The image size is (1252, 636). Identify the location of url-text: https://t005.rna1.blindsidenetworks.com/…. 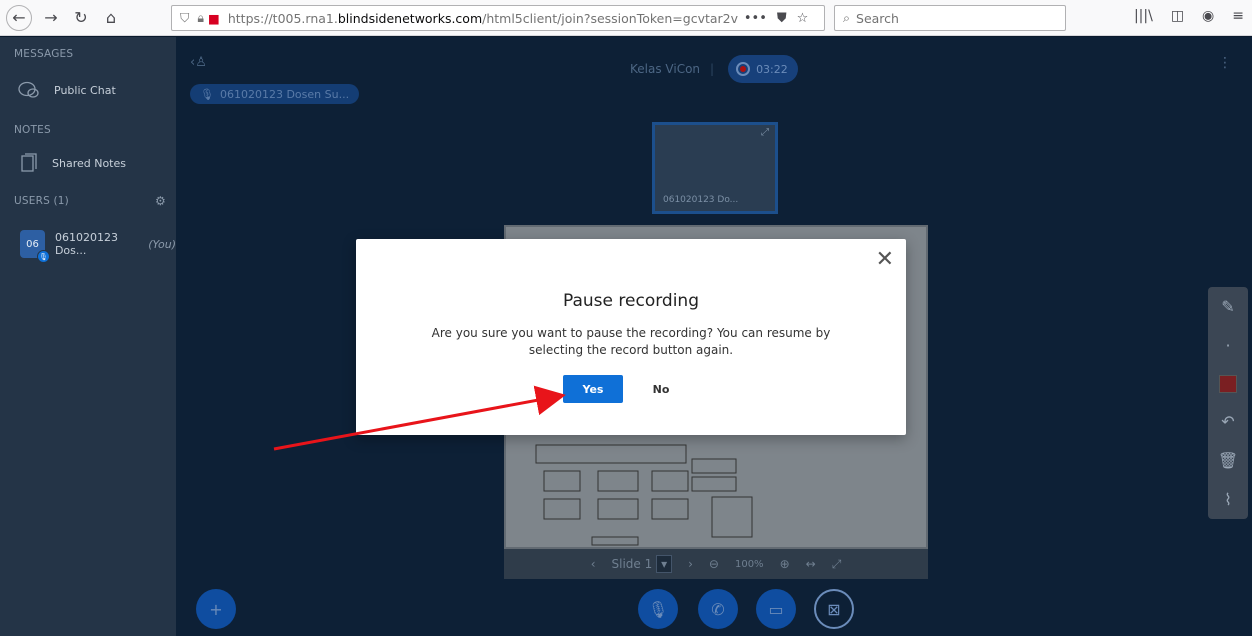
(483, 18).